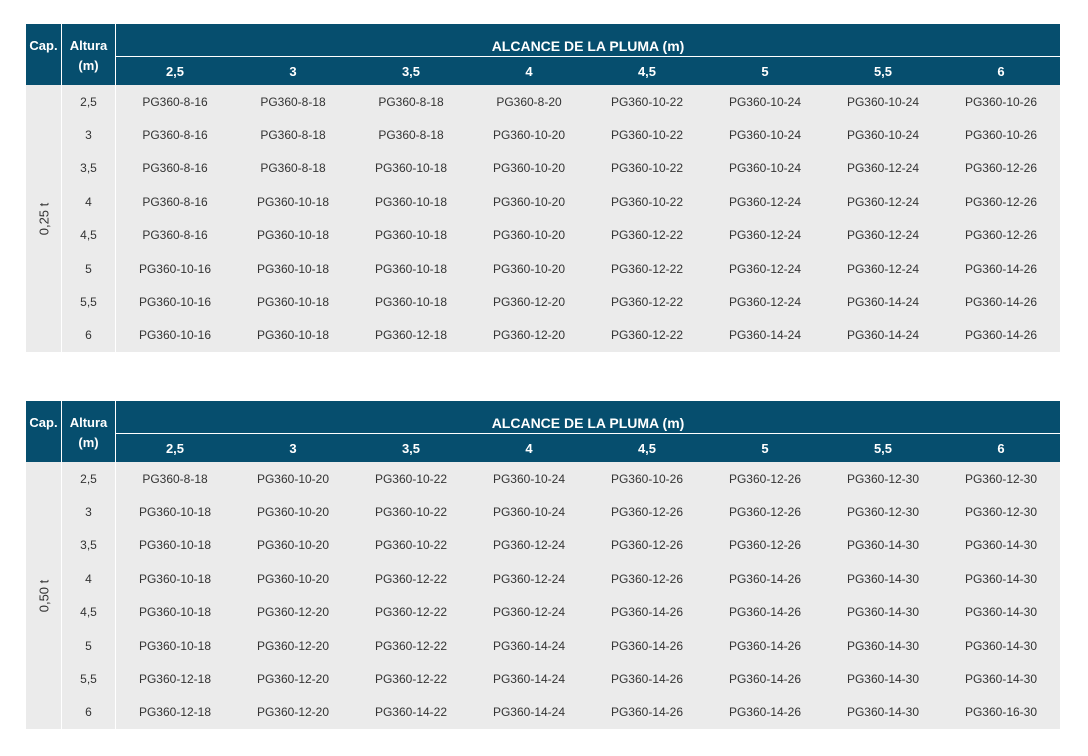 The width and height of the screenshot is (1088, 756). Describe the element at coordinates (44, 54) in the screenshot. I see `cap-header: Cap.` at that location.